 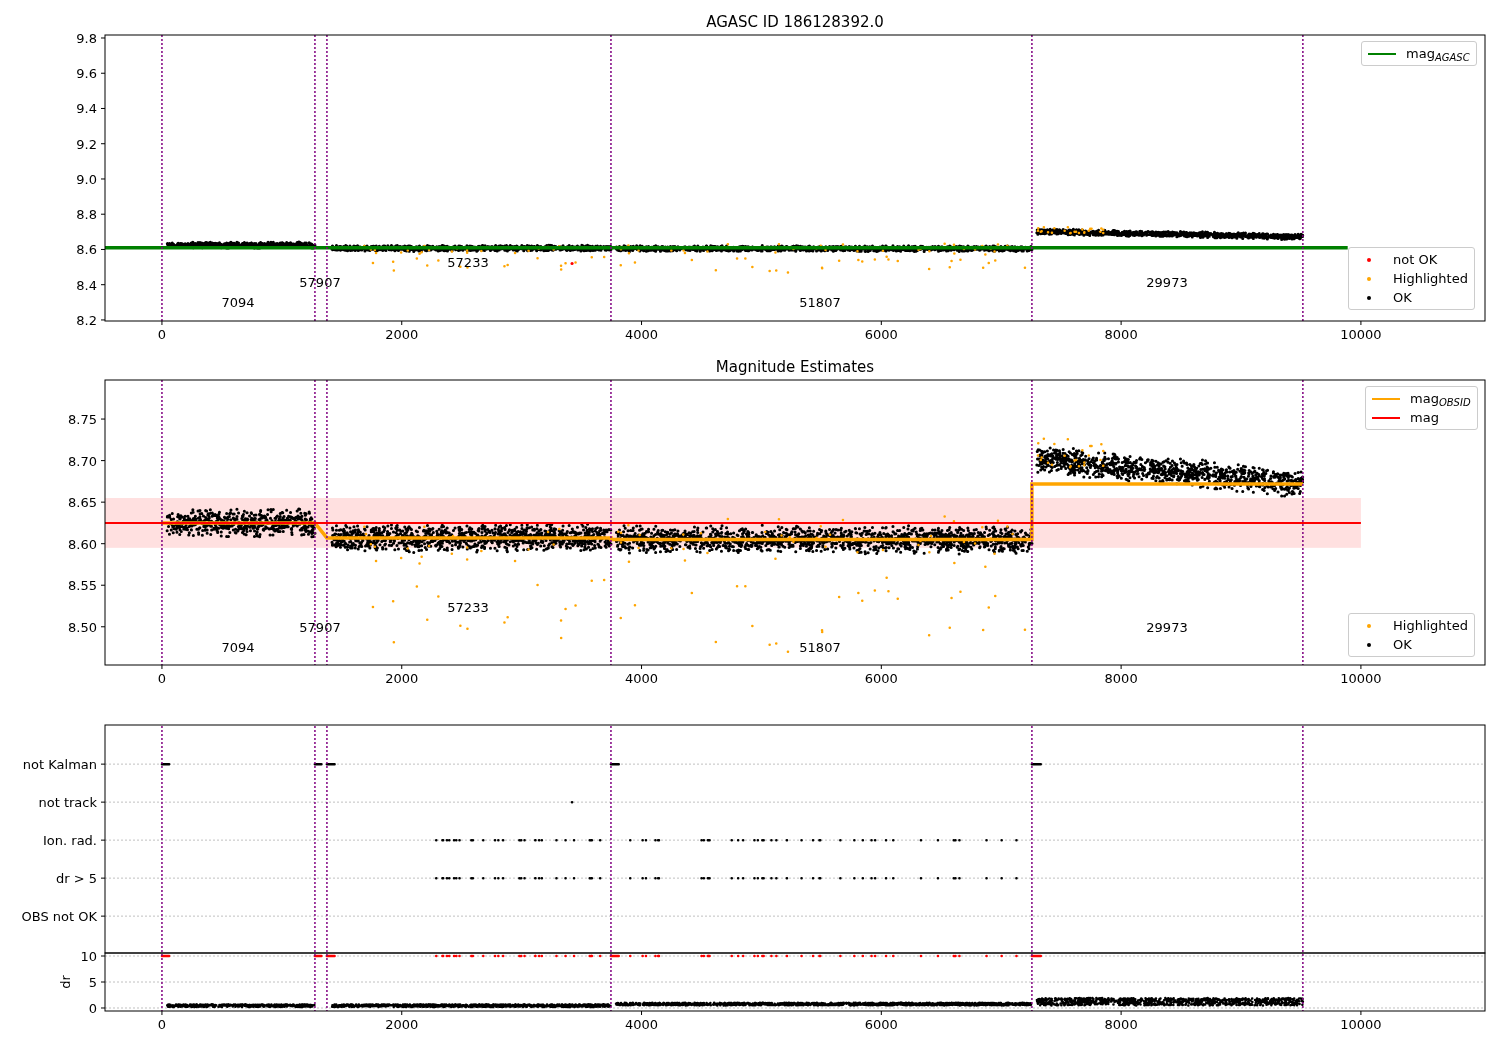 I want to click on tick-label: 8.8, so click(x=86, y=215).